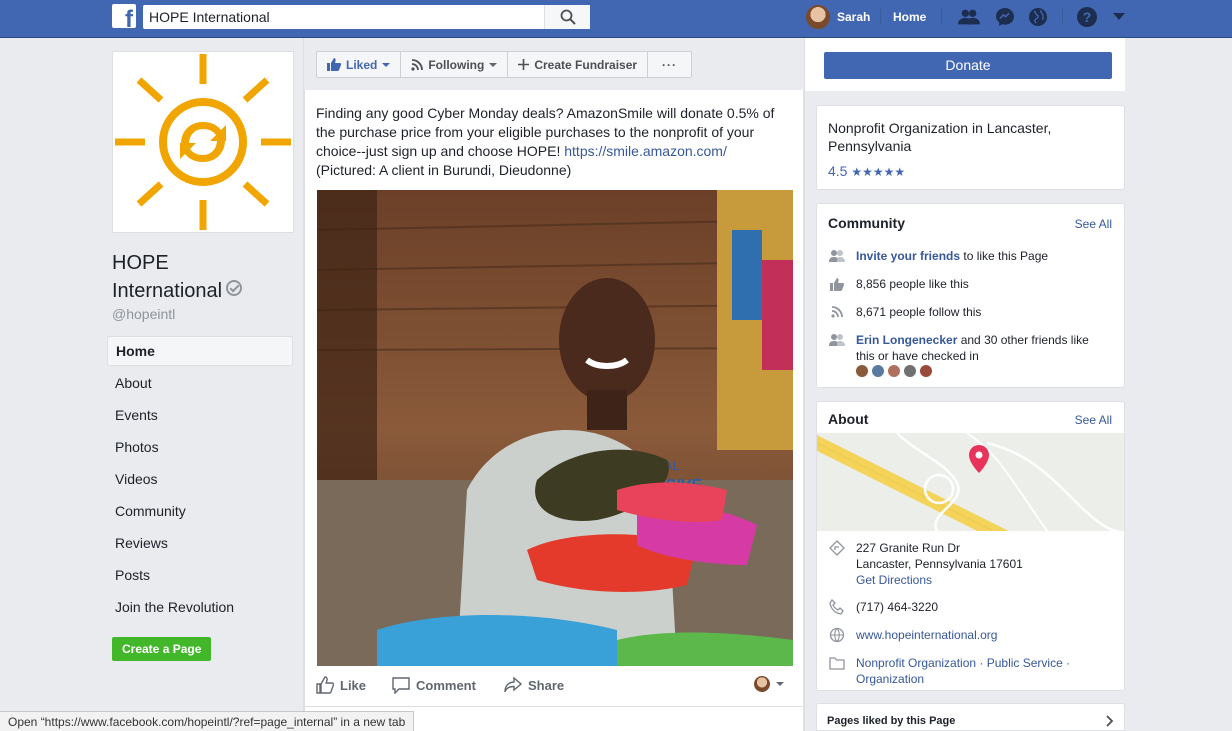 The height and width of the screenshot is (731, 1232). I want to click on nav-item-home: Home, so click(200, 351).